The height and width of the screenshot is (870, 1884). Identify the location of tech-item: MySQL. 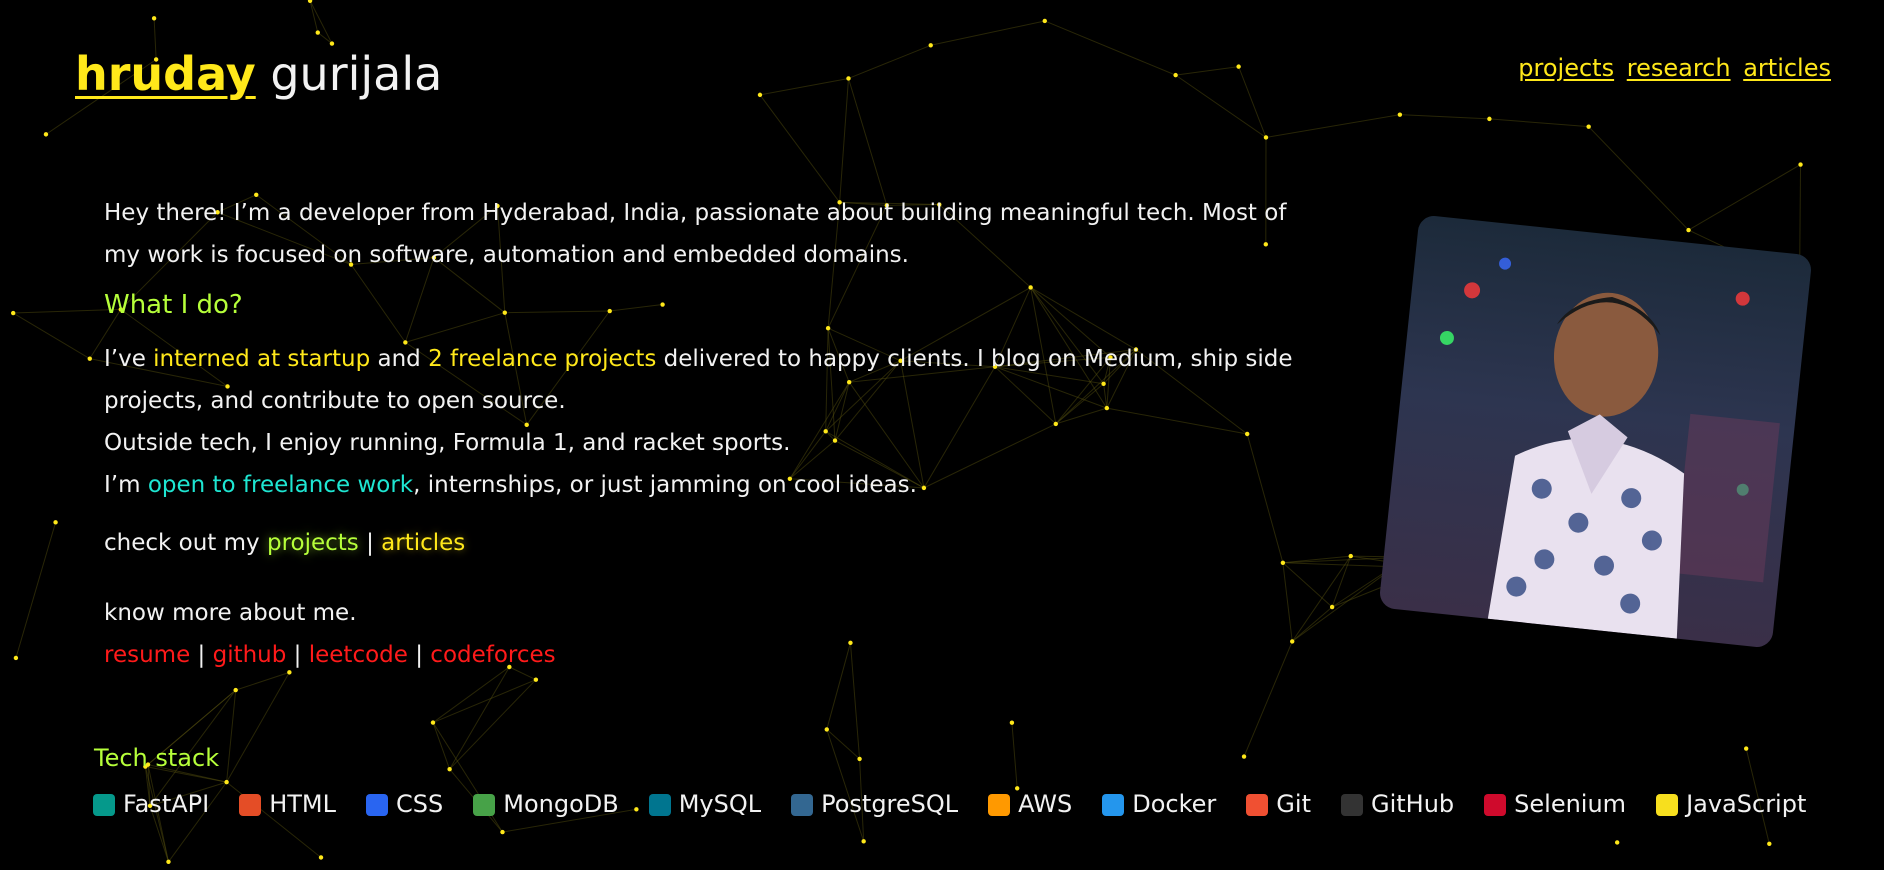
(705, 804).